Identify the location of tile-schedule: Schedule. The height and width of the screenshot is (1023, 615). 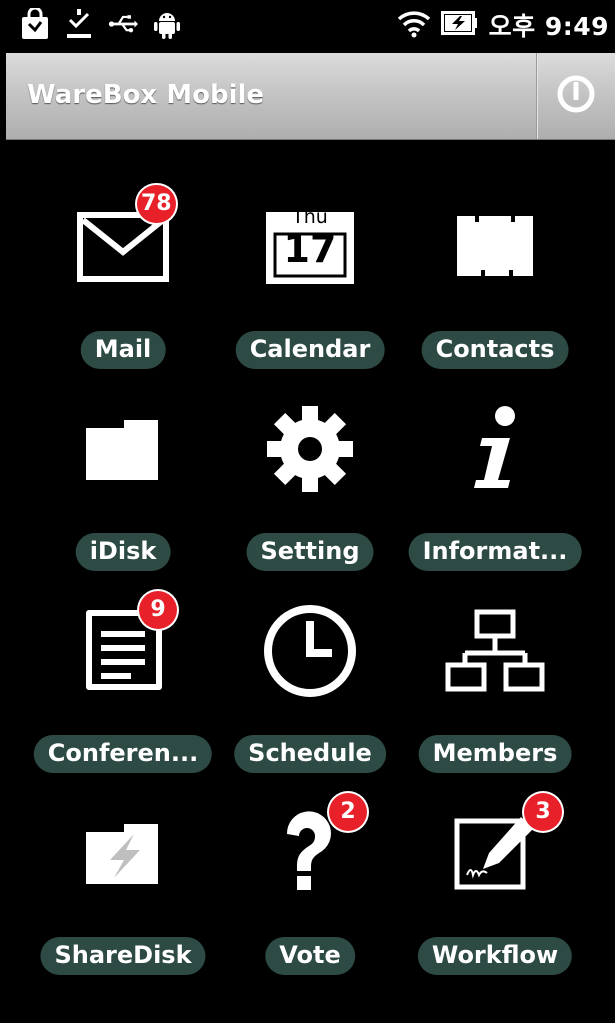
(310, 691).